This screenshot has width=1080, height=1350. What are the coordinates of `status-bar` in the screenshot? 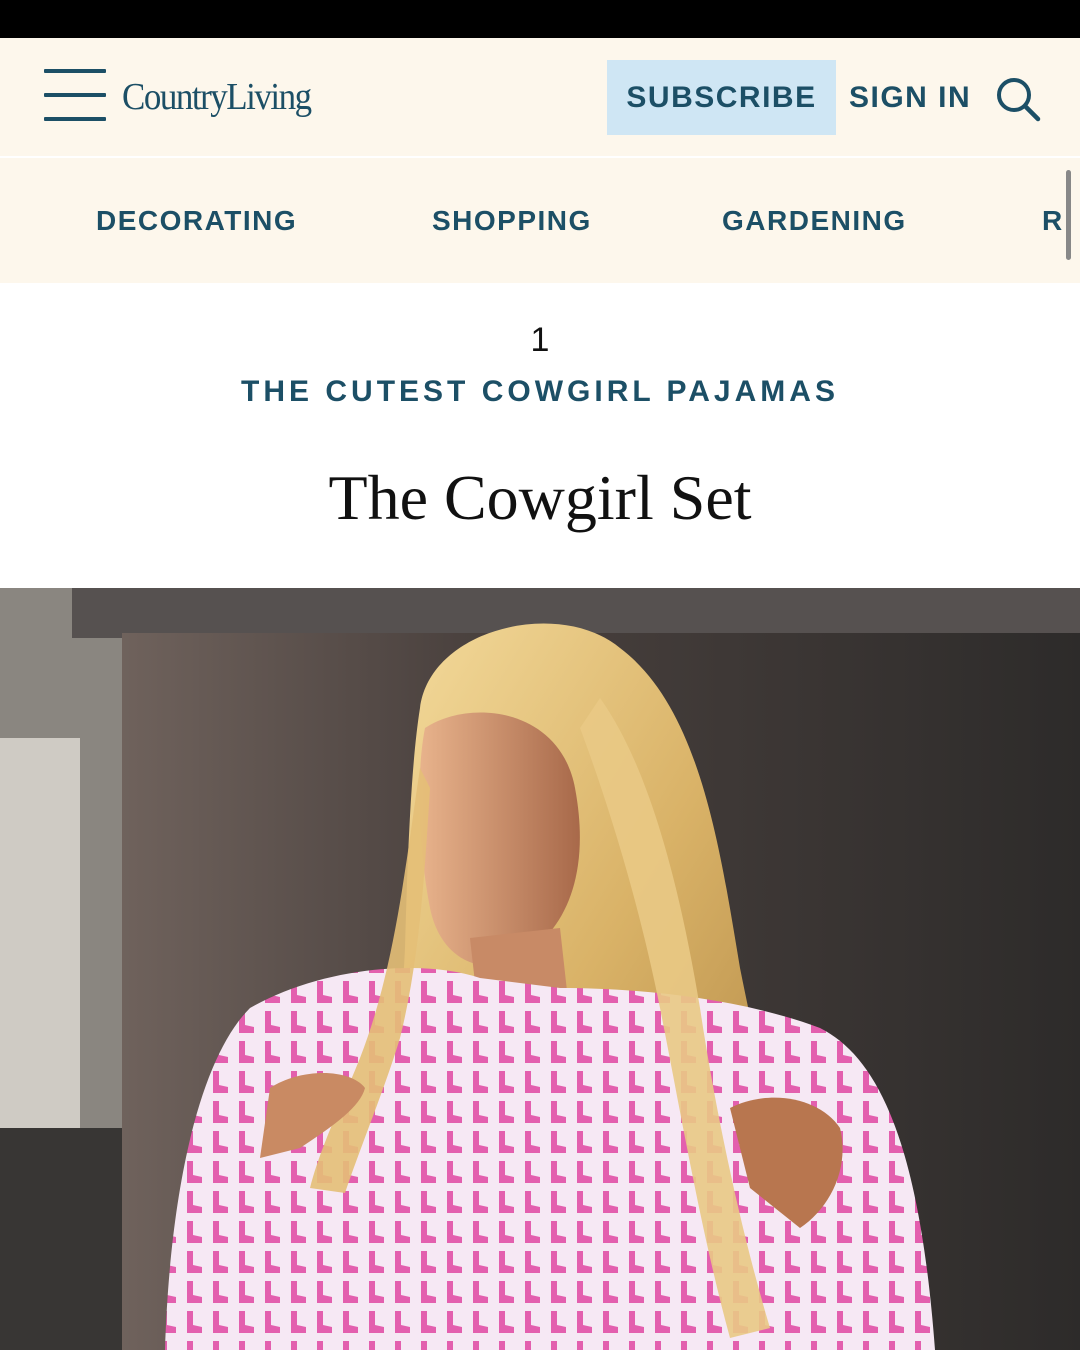 It's located at (540, 19).